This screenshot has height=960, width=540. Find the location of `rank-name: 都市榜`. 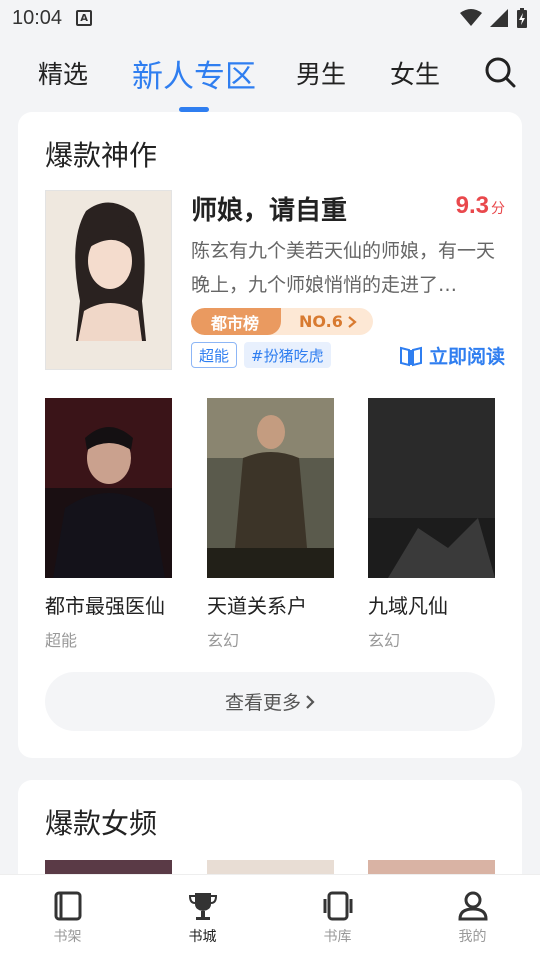

rank-name: 都市榜 is located at coordinates (236, 321).